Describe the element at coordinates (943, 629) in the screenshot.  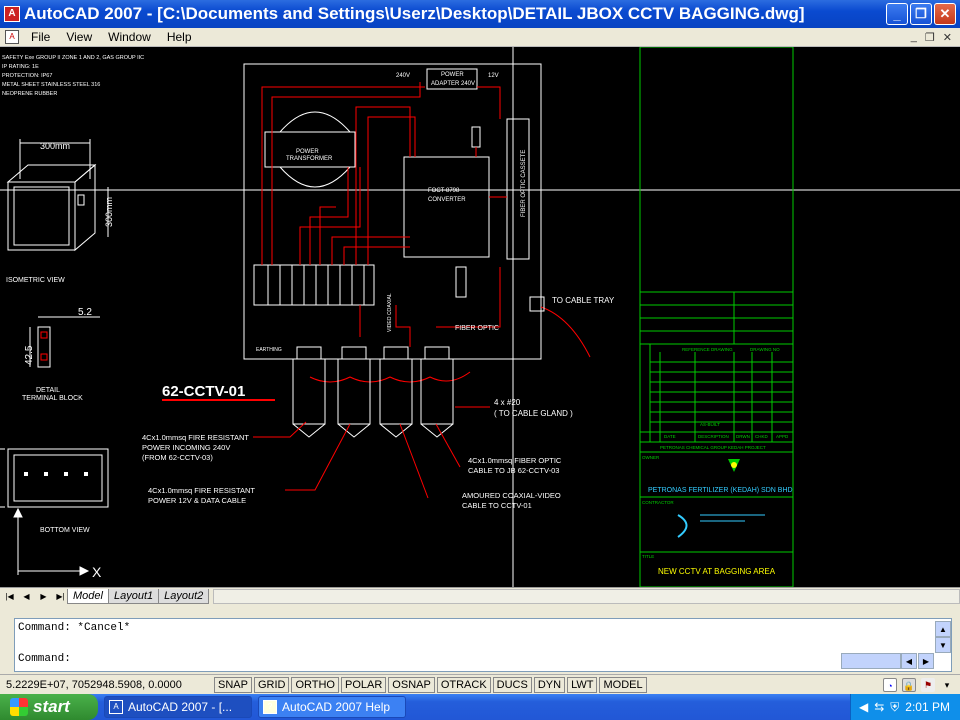
I see `scroll-up-icon: ▲` at that location.